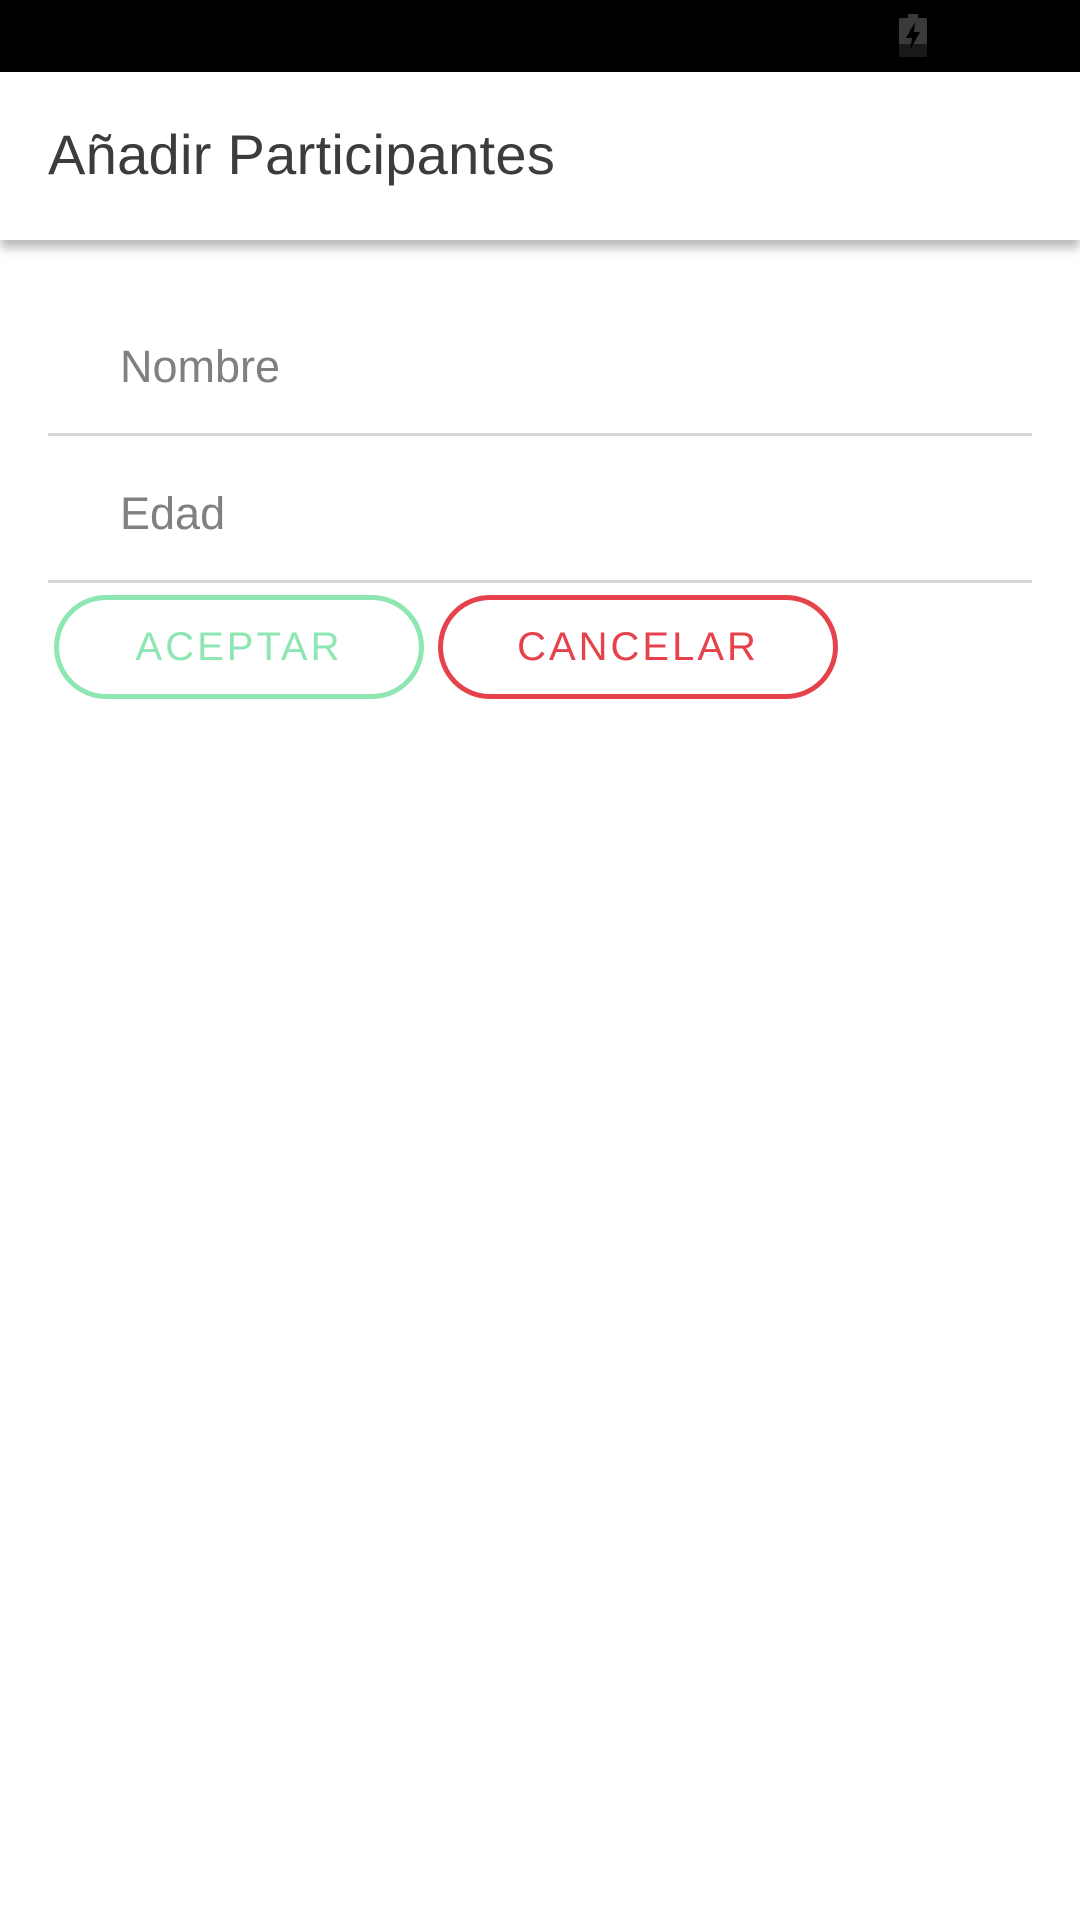  I want to click on page-title: Añadir Participantes, so click(302, 154).